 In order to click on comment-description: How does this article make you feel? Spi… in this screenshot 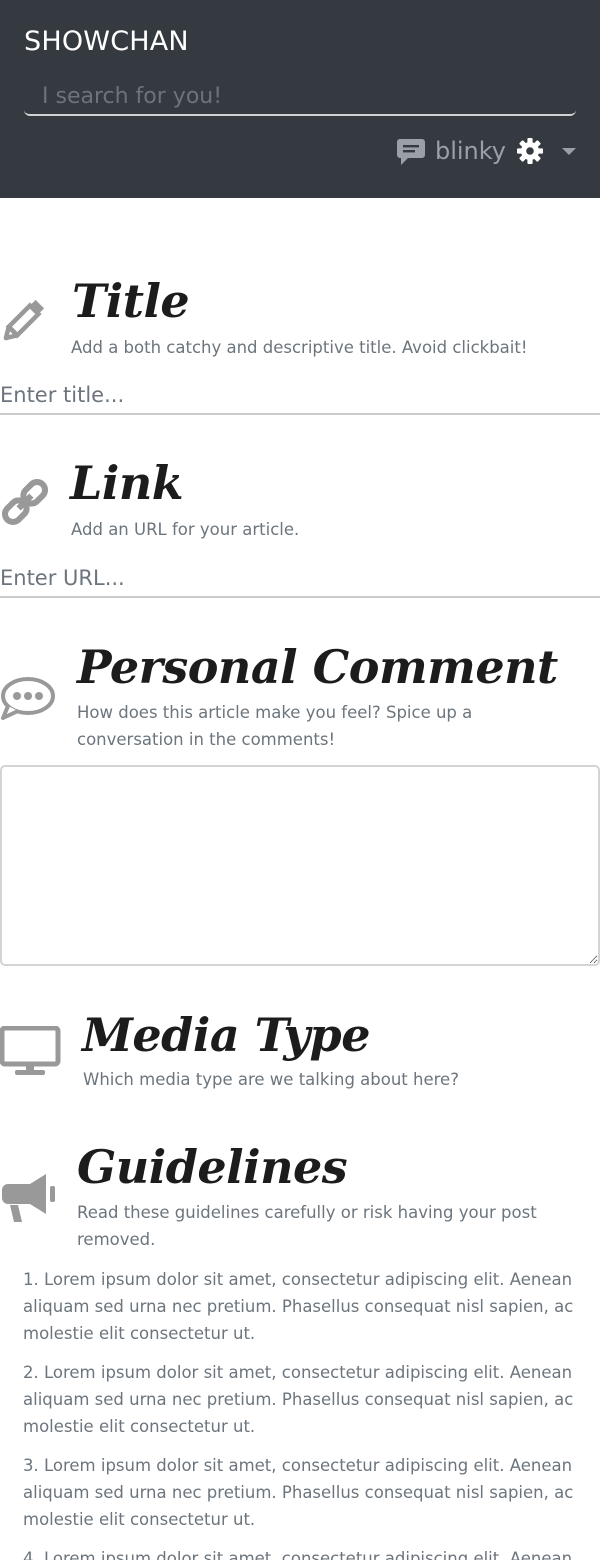, I will do `click(275, 726)`.